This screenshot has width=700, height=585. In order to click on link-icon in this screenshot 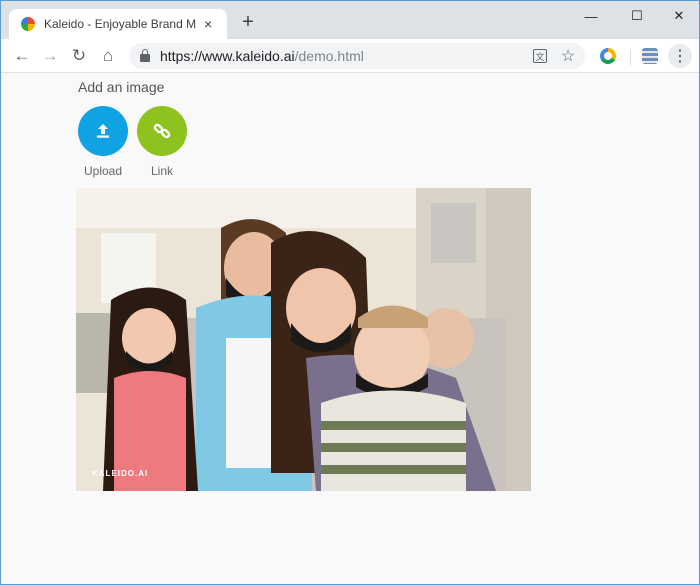, I will do `click(162, 131)`.